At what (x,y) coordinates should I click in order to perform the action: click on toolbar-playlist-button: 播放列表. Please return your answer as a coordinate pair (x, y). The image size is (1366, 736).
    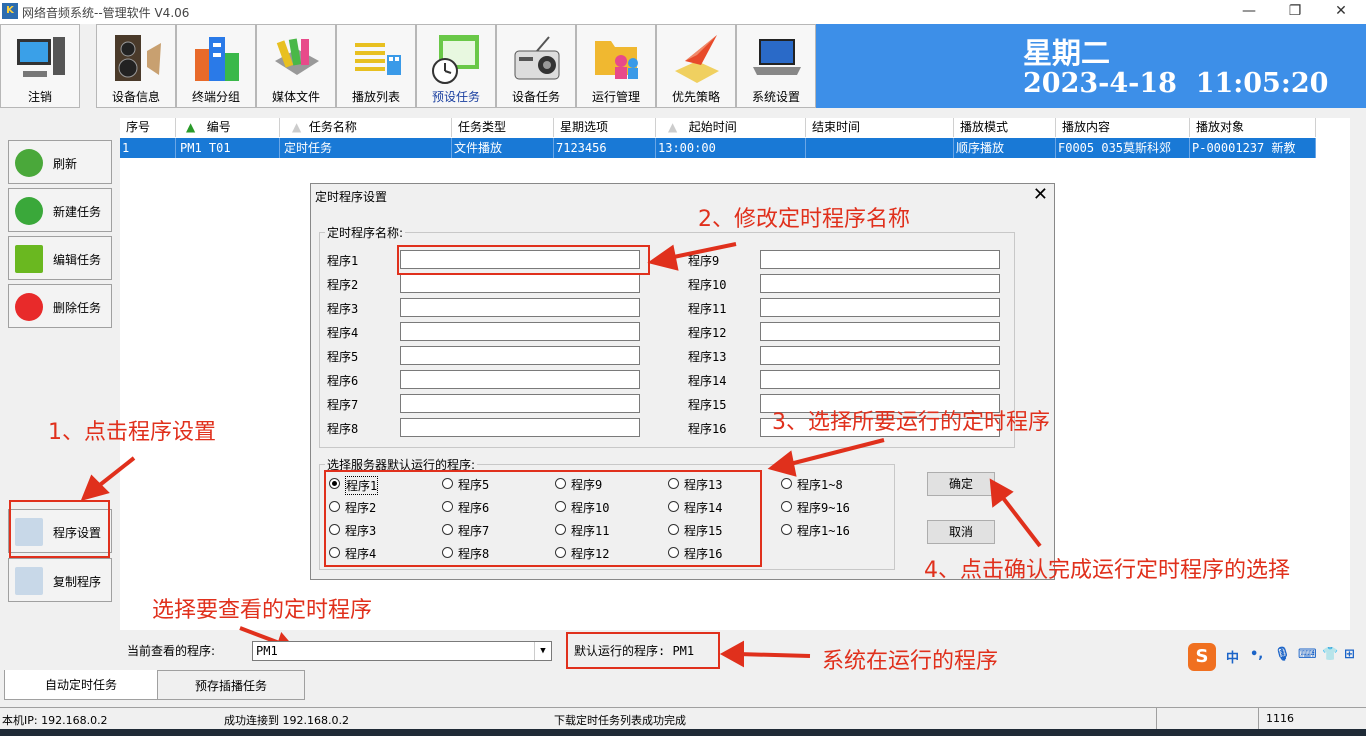
    Looking at the image, I should click on (376, 66).